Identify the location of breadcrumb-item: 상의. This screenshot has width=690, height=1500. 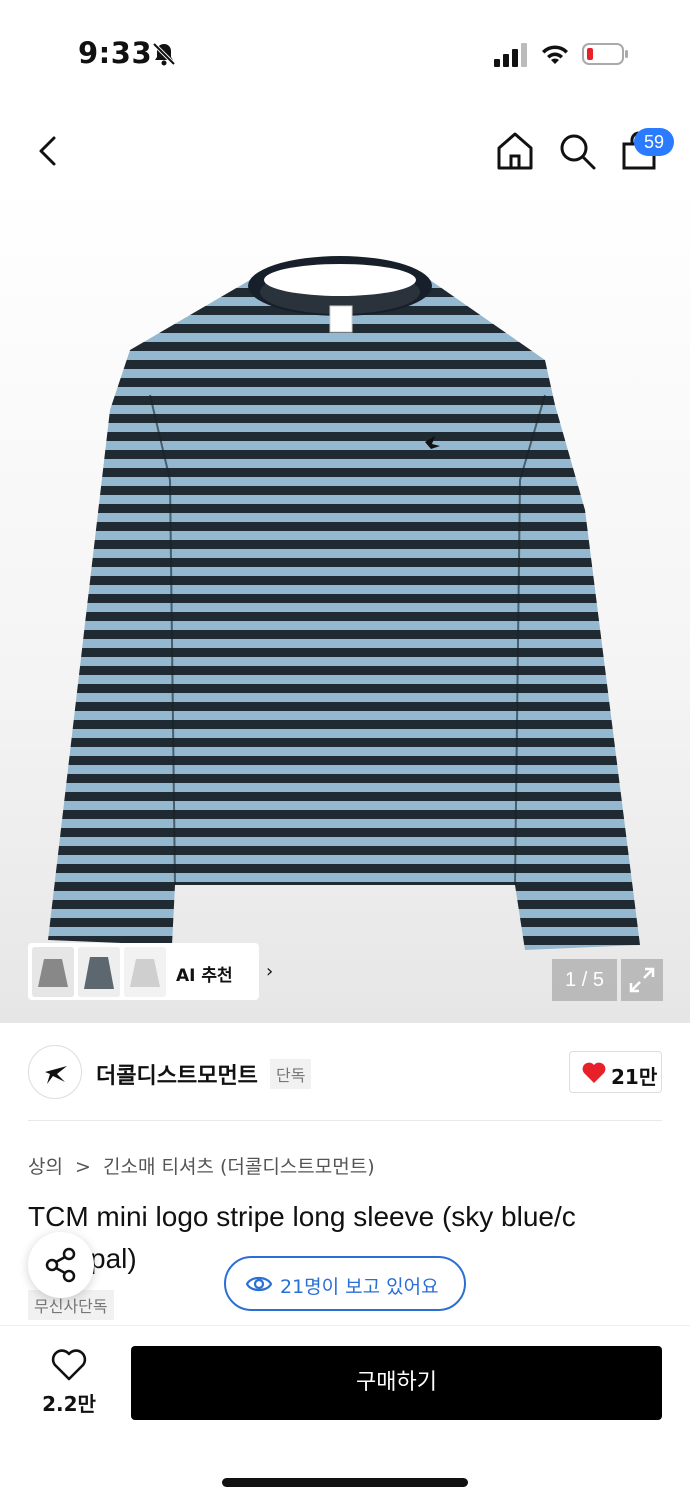
(45, 1165).